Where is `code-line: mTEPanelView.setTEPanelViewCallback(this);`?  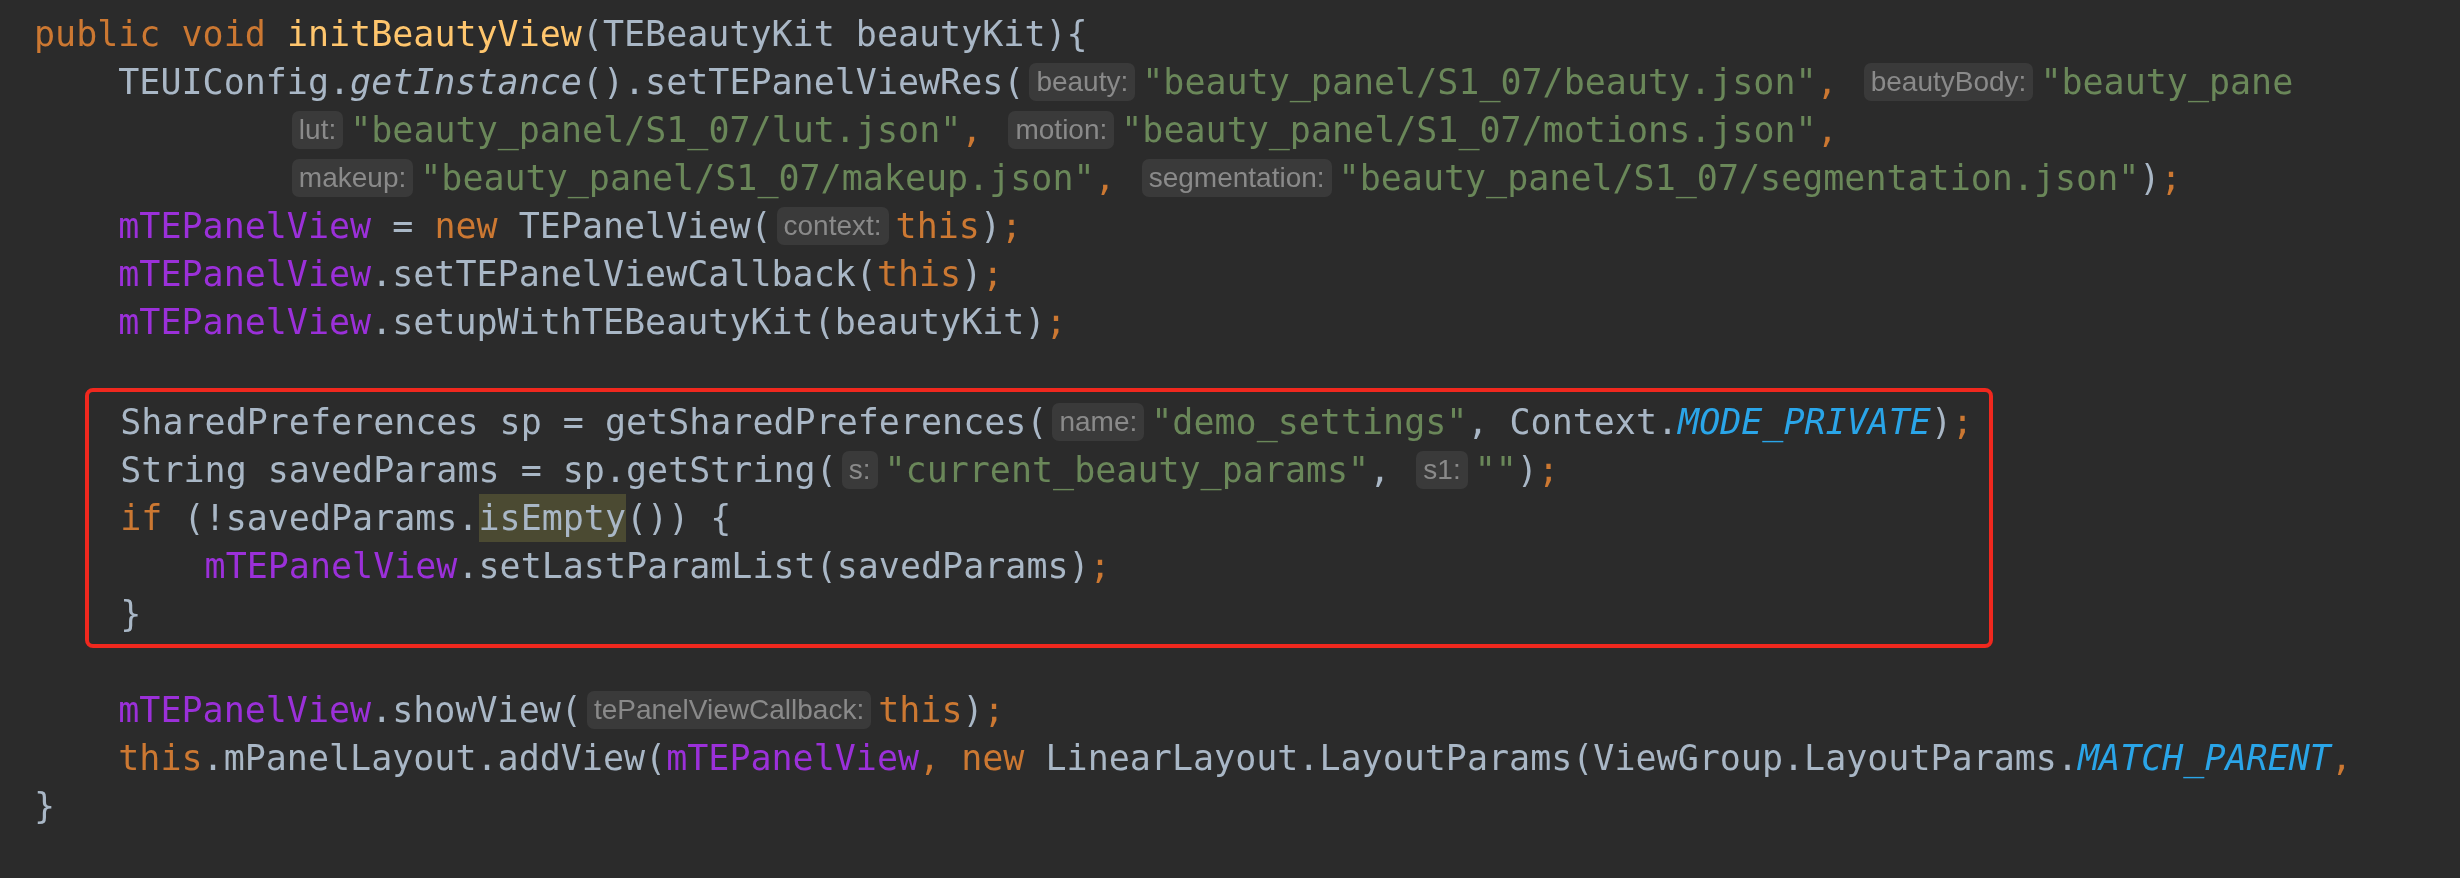 code-line: mTEPanelView.setTEPanelViewCallback(this); is located at coordinates (561, 274).